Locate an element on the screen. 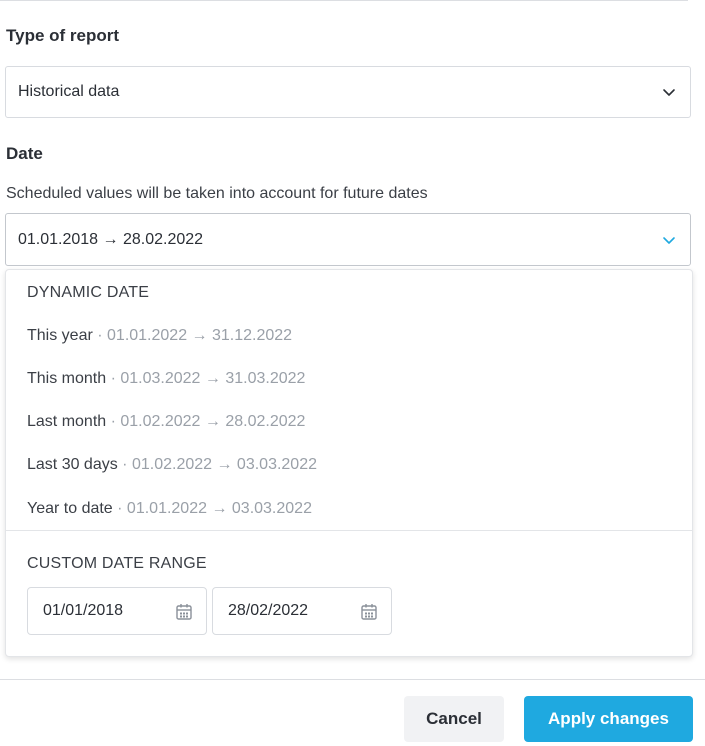 This screenshot has width=705, height=746. option-this-year: This year · 01.01.2022 → 31.12.2022 is located at coordinates (159, 336).